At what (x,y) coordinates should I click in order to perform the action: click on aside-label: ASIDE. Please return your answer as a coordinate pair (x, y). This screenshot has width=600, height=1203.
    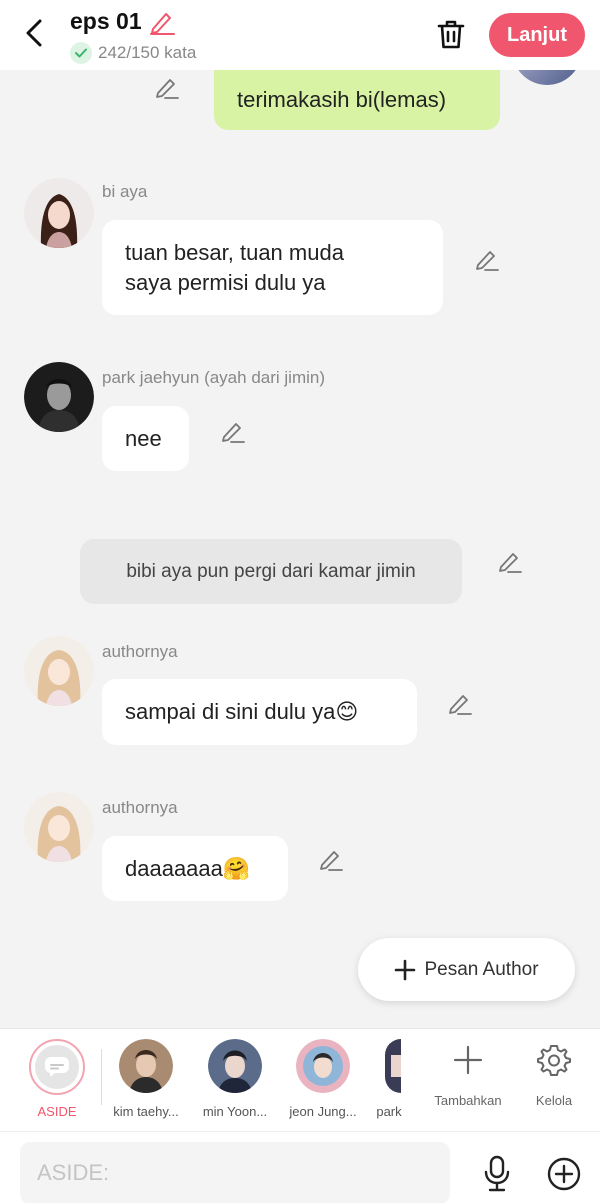
    Looking at the image, I should click on (57, 1111).